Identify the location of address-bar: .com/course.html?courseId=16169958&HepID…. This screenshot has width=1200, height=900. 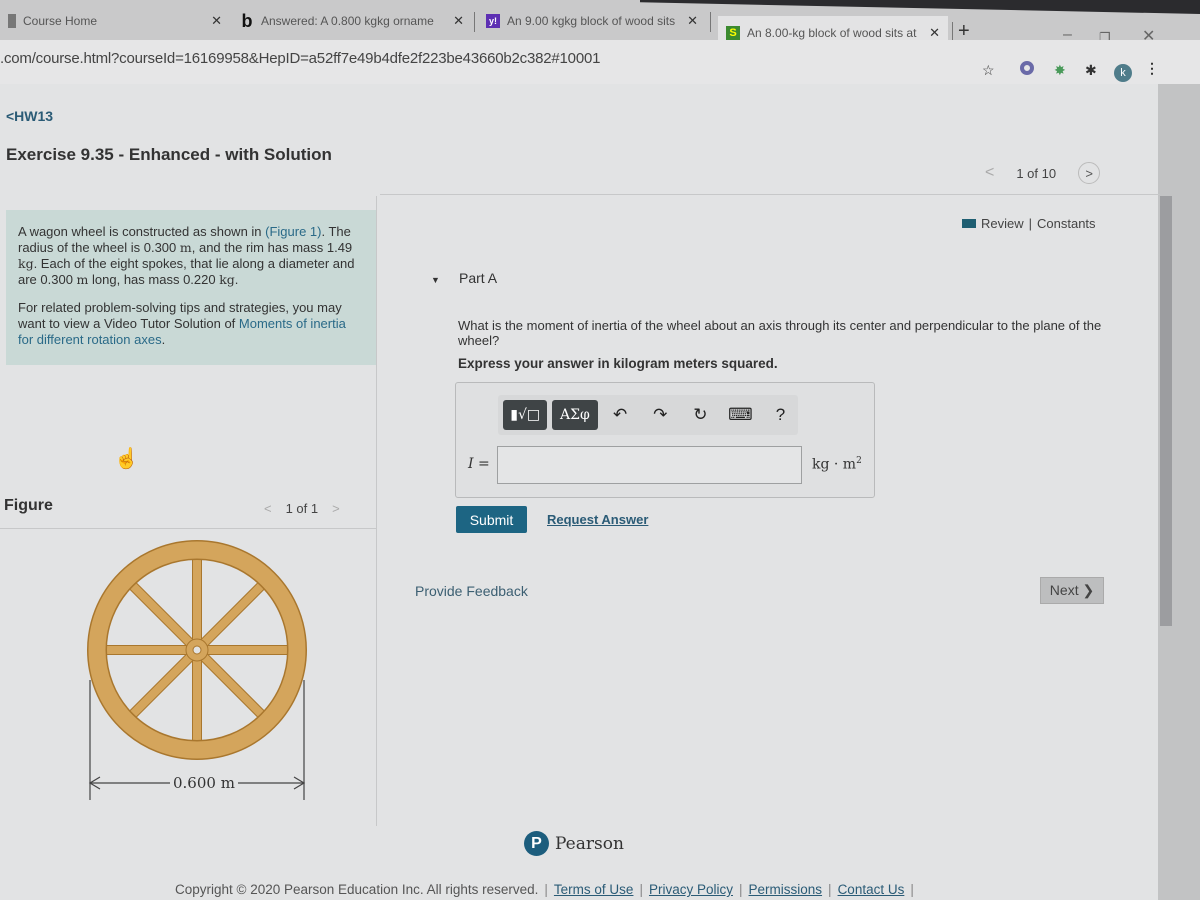
(600, 62).